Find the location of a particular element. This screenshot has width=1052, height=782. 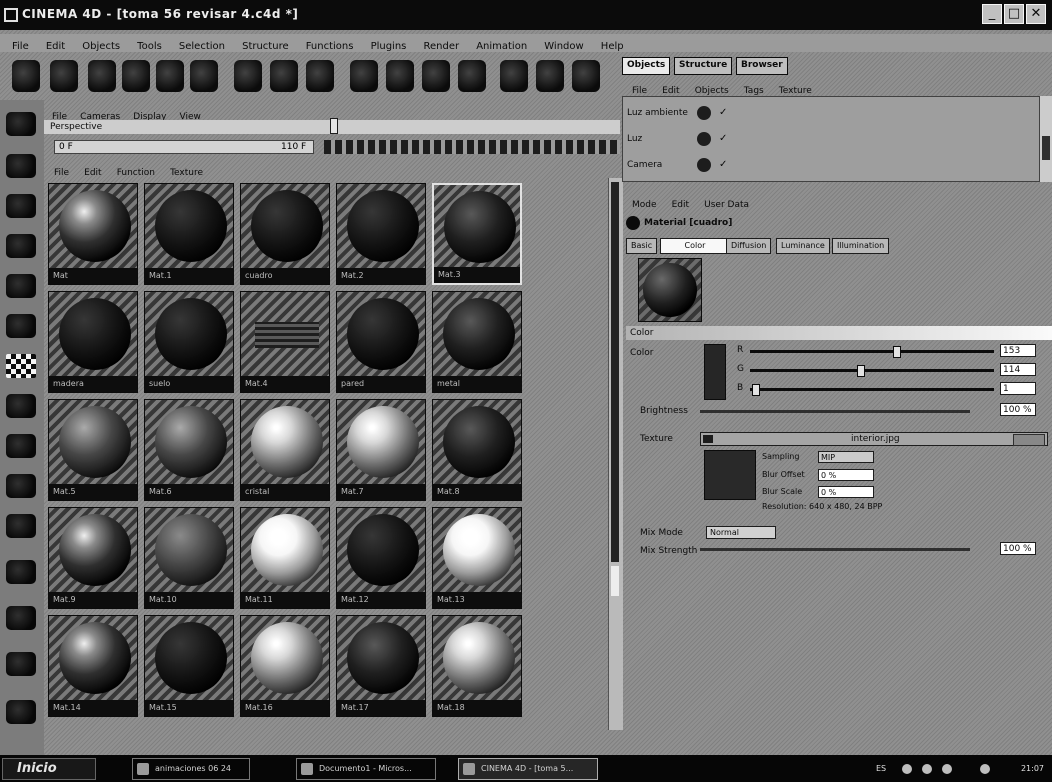

tab-structure: Structure is located at coordinates (703, 66).